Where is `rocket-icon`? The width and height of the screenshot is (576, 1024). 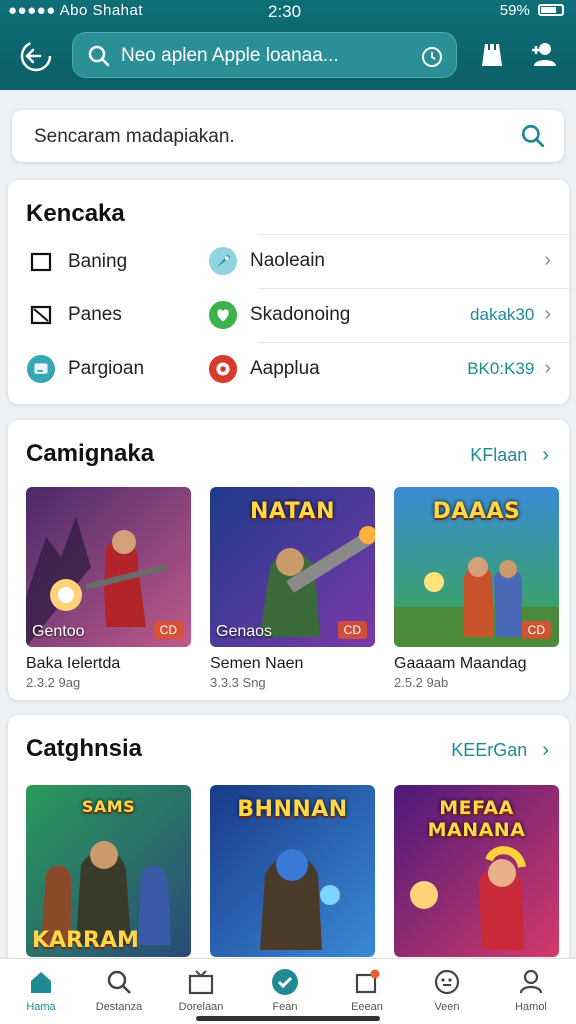
rocket-icon is located at coordinates (223, 261).